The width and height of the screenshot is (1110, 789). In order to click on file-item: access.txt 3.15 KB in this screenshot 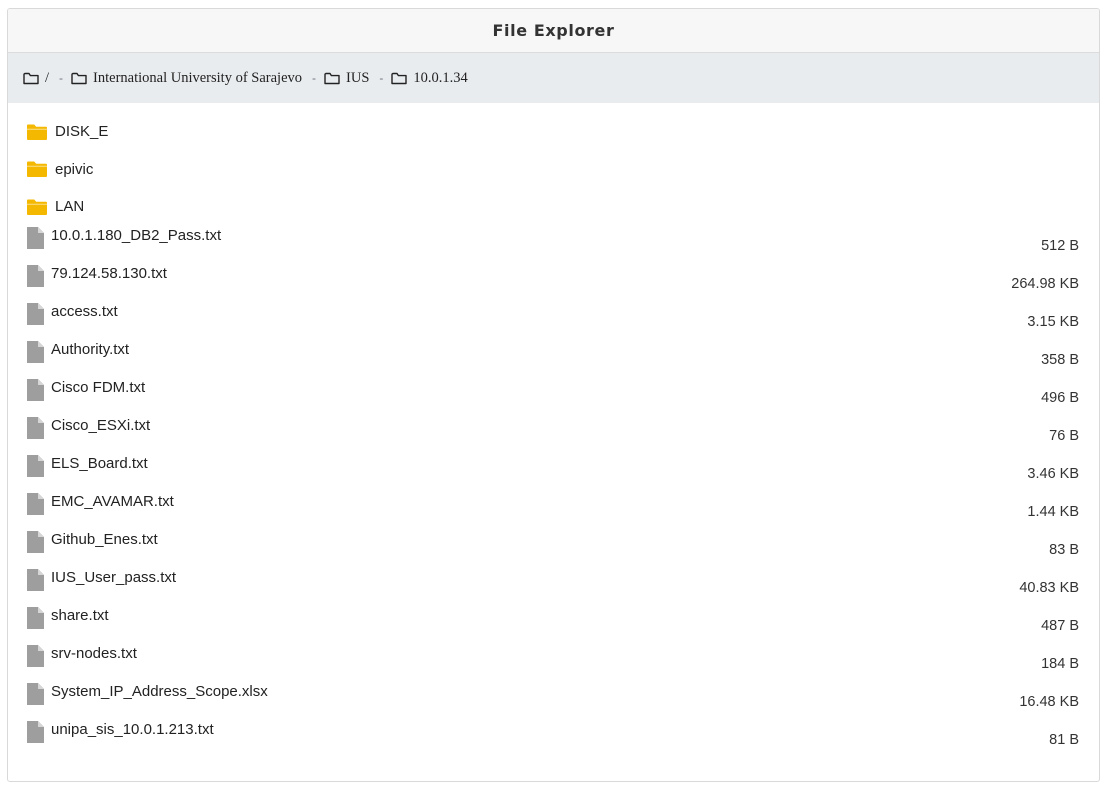, I will do `click(553, 321)`.